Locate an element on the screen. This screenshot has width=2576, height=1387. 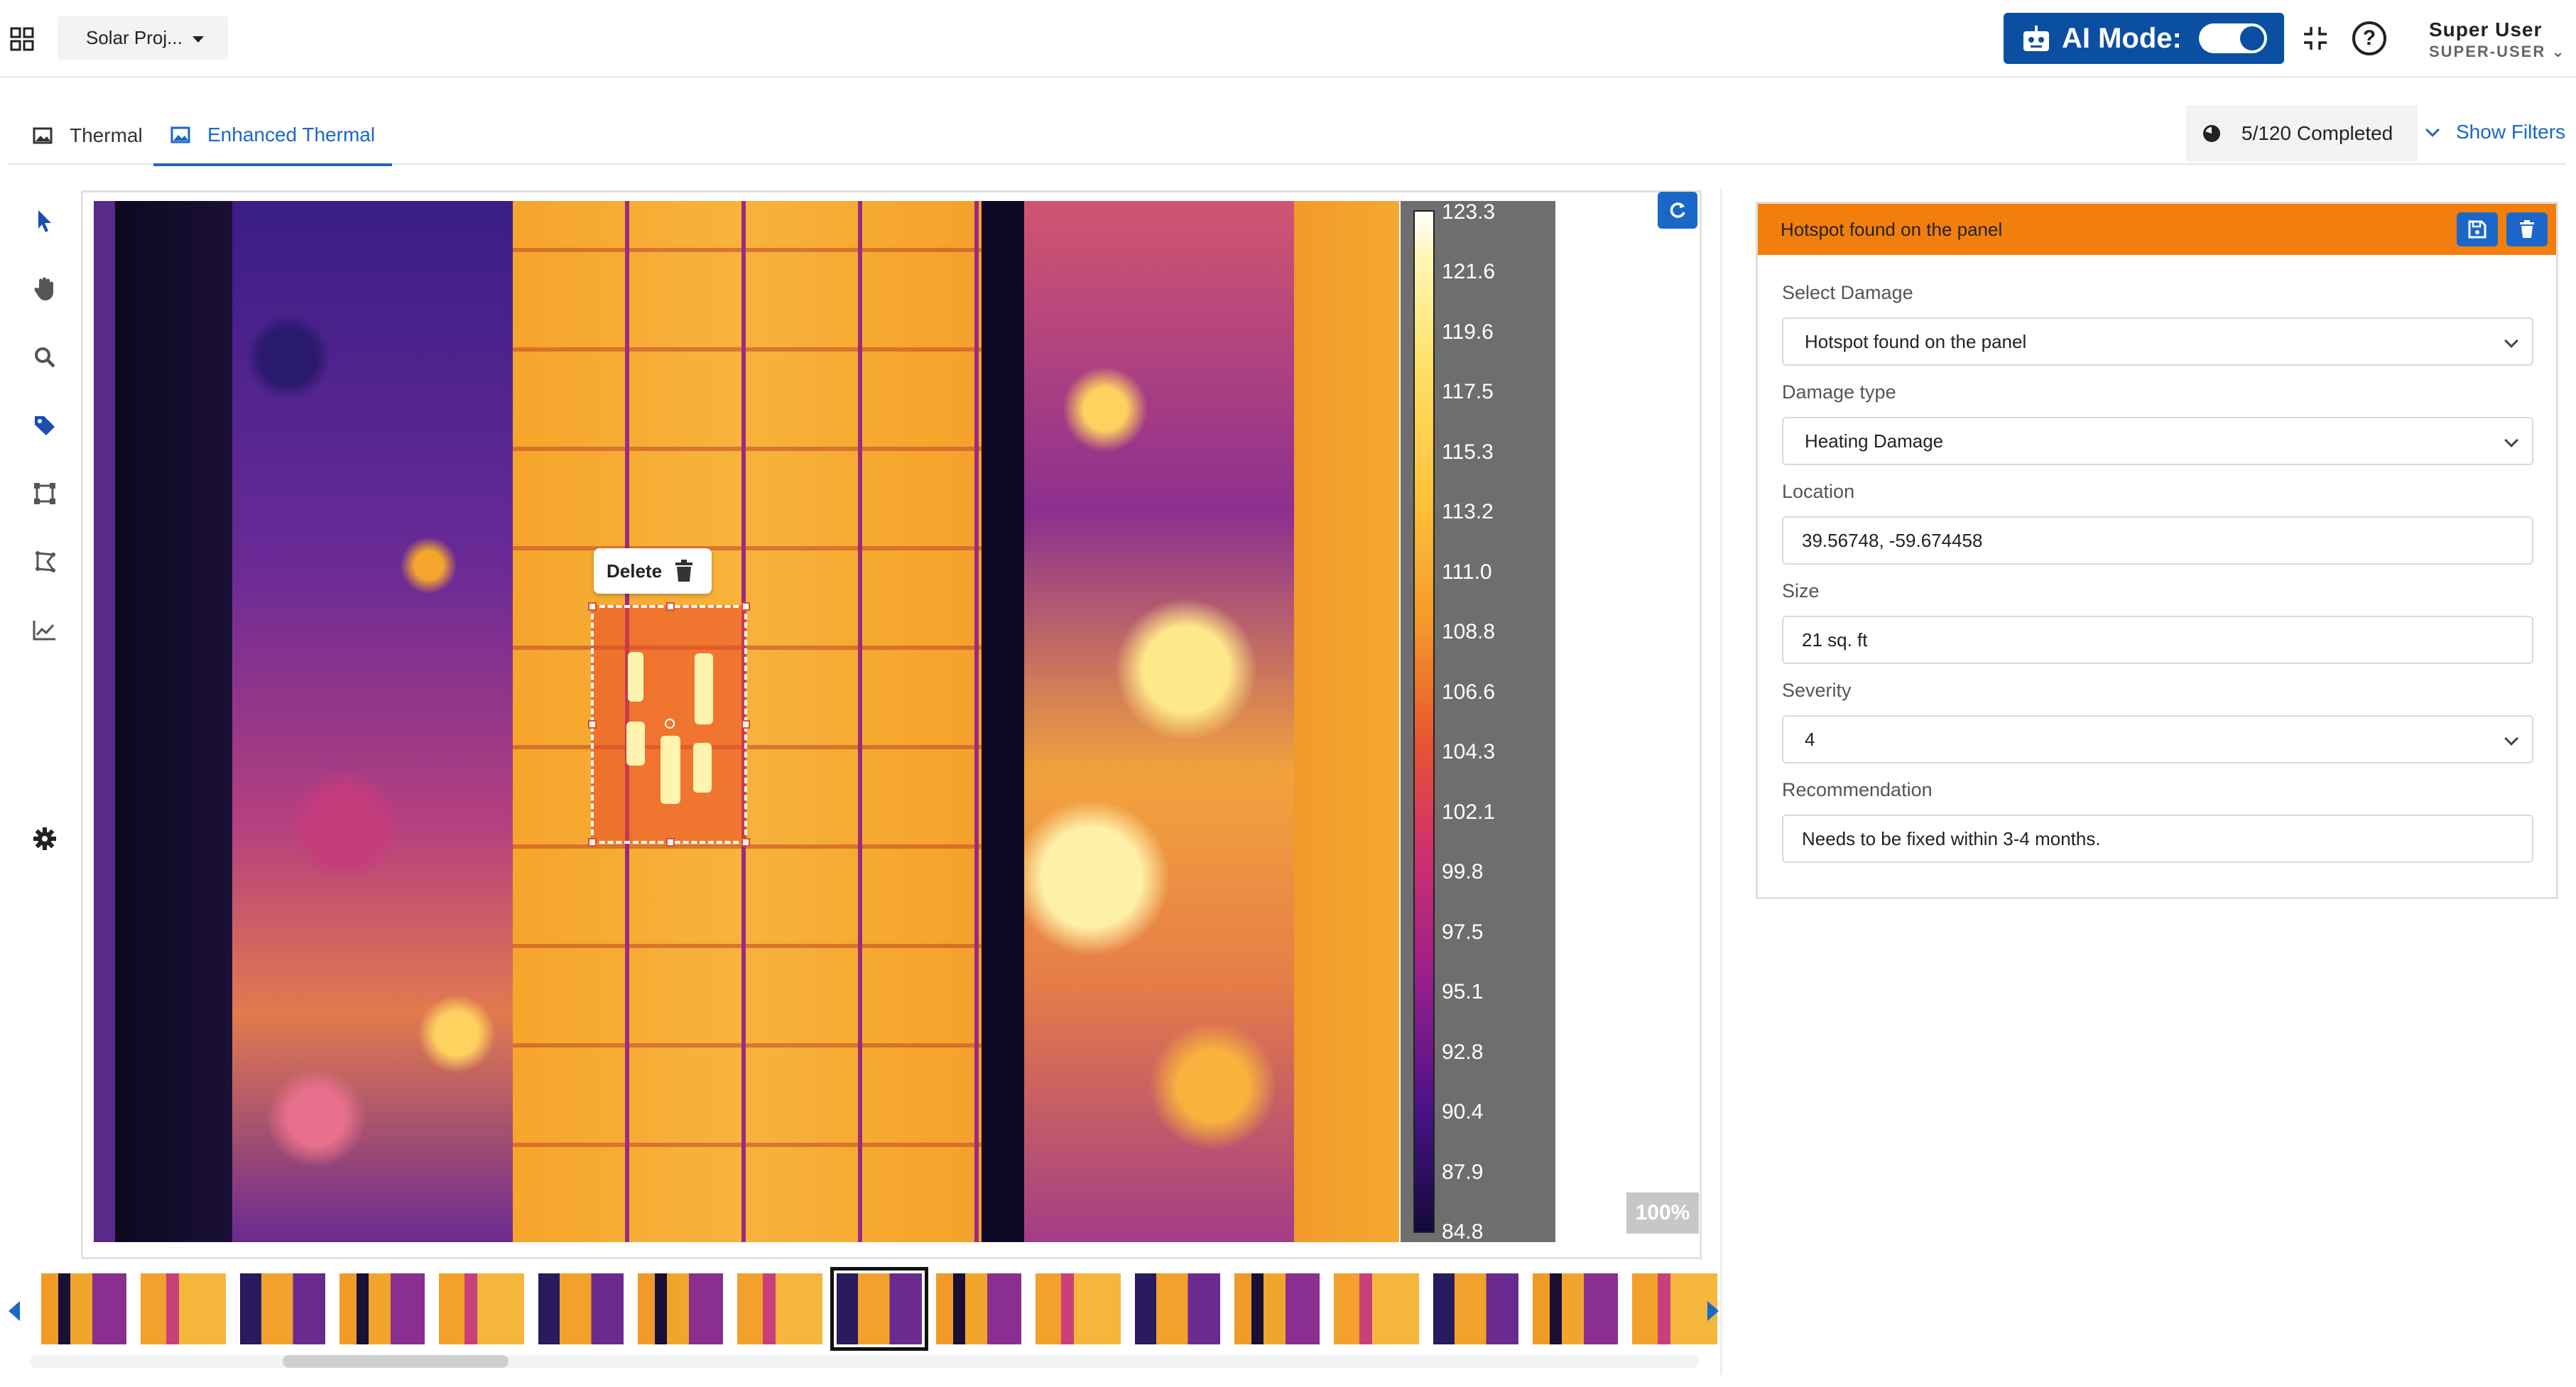
pointer-tool is located at coordinates (45, 221).